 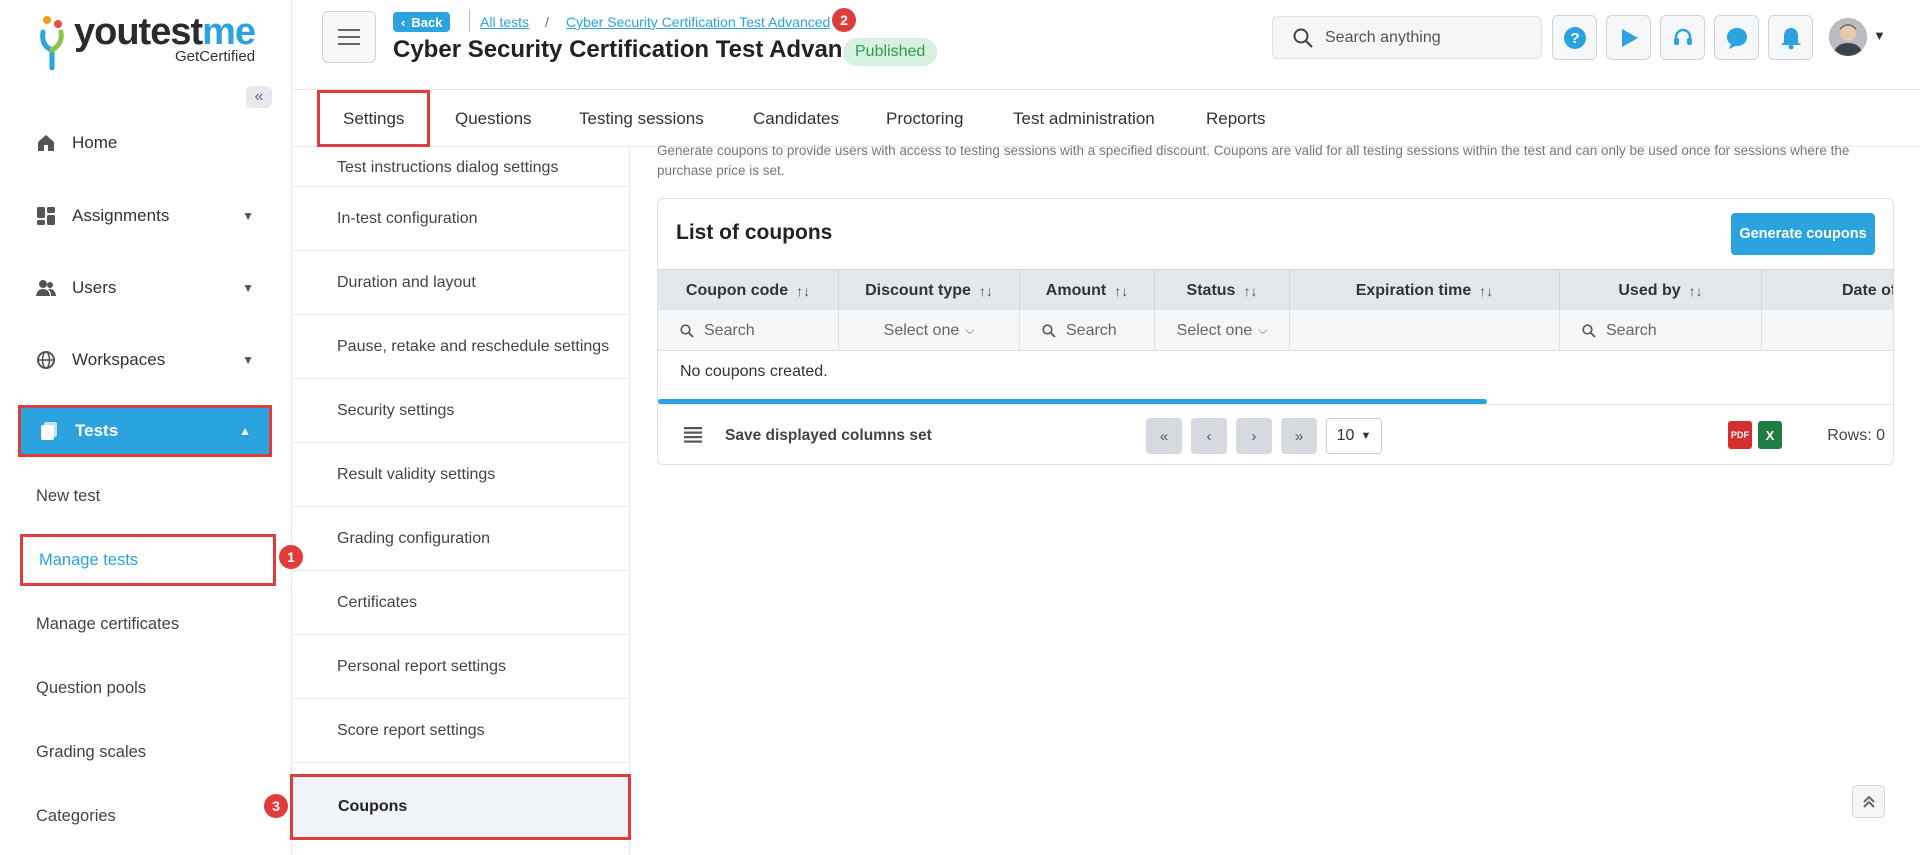 What do you see at coordinates (1868, 290) in the screenshot?
I see `column-label: Date of` at bounding box center [1868, 290].